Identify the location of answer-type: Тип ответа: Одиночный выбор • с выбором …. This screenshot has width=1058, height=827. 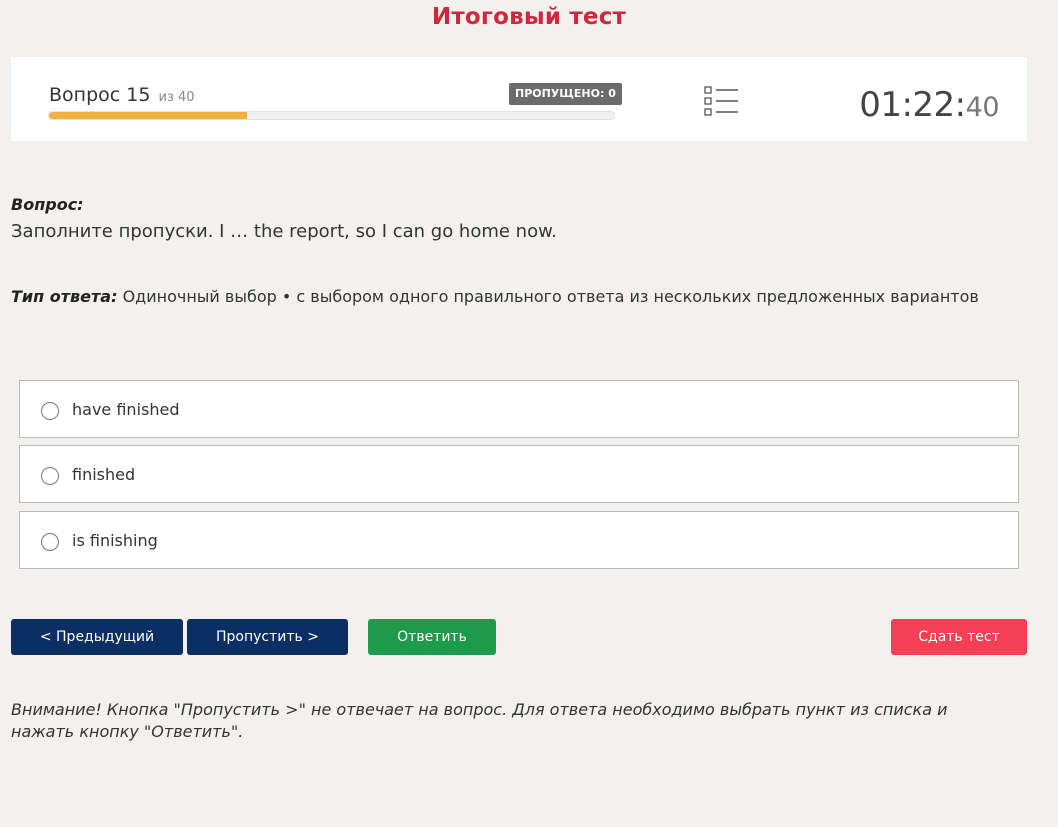
(495, 296).